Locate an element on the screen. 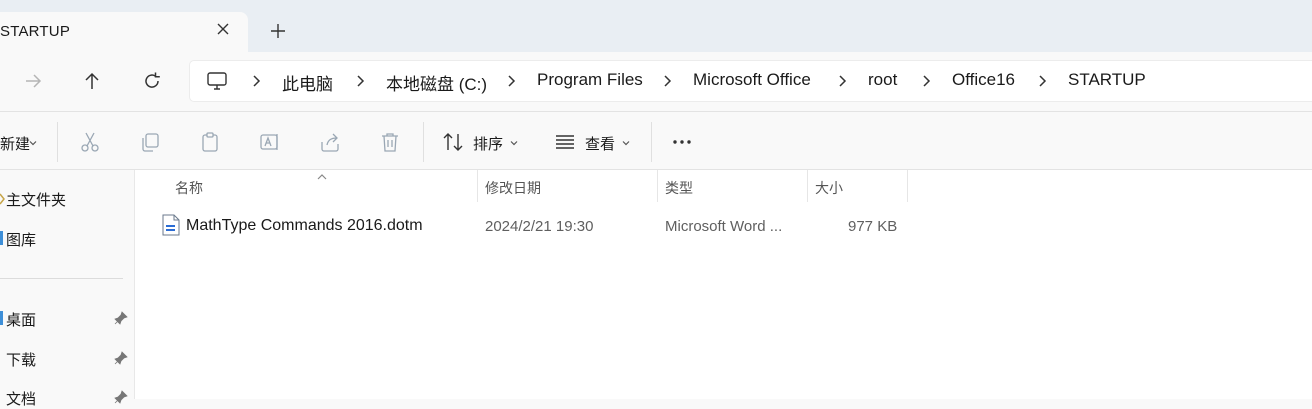 The width and height of the screenshot is (1312, 409). sidebar-divider is located at coordinates (61, 278).